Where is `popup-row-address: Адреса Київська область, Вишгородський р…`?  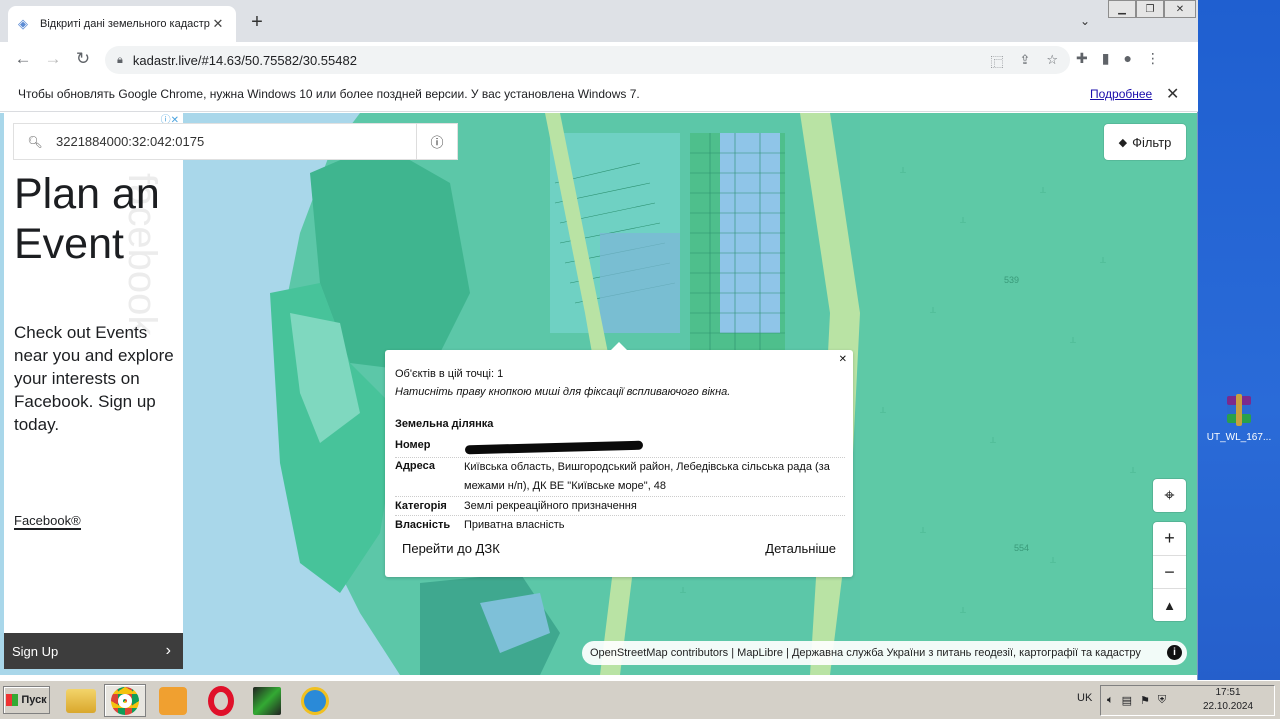 popup-row-address: Адреса Київська область, Вишгородський р… is located at coordinates (620, 477).